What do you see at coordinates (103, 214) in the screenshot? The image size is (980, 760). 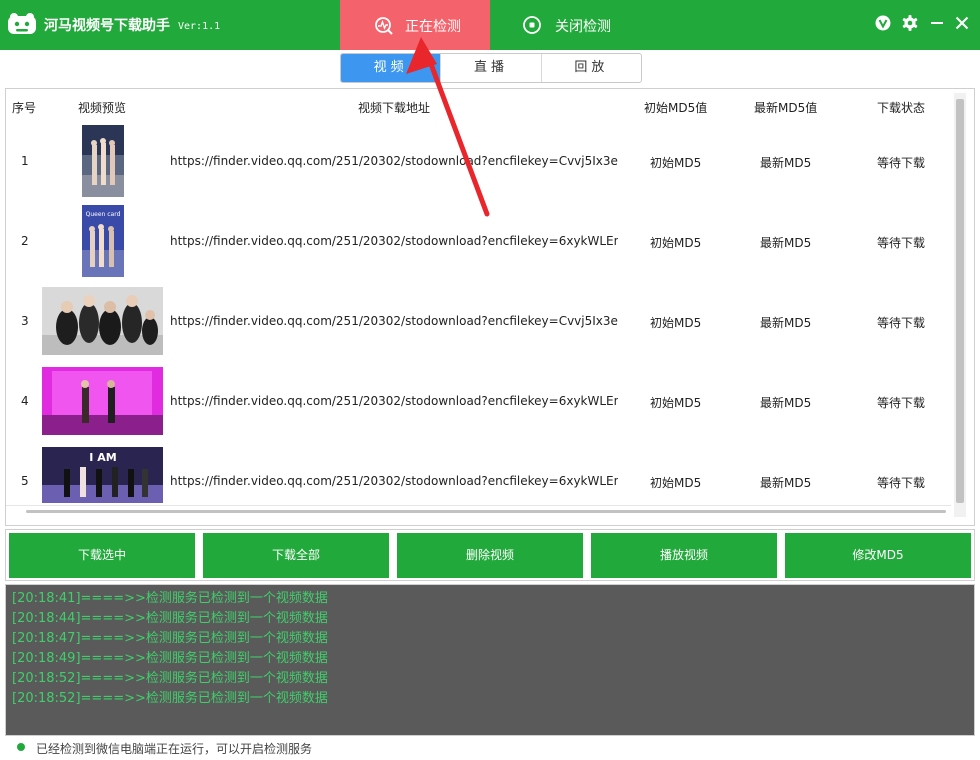 I see `thumb-caption: Queen card` at bounding box center [103, 214].